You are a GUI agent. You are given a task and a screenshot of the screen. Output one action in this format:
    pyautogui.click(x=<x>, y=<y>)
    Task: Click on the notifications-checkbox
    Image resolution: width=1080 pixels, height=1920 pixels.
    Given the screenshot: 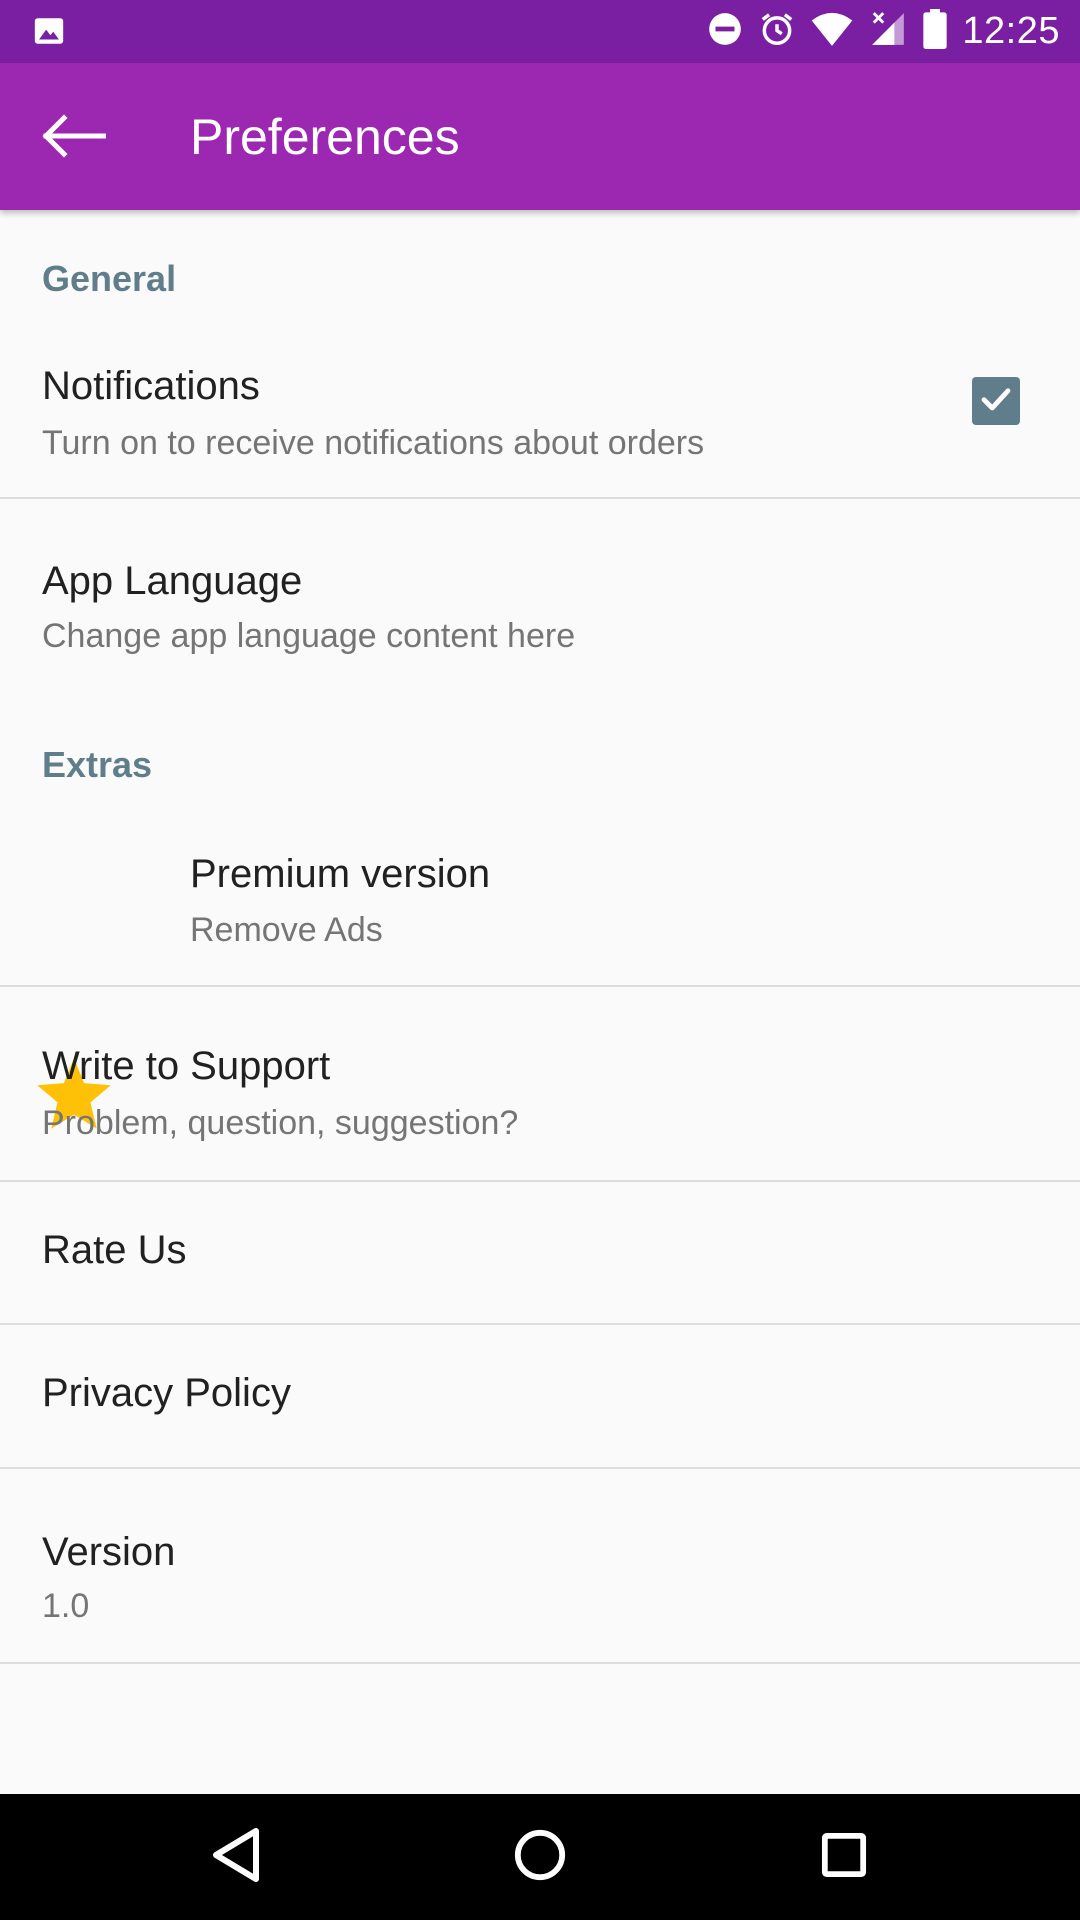 What is the action you would take?
    pyautogui.click(x=996, y=401)
    